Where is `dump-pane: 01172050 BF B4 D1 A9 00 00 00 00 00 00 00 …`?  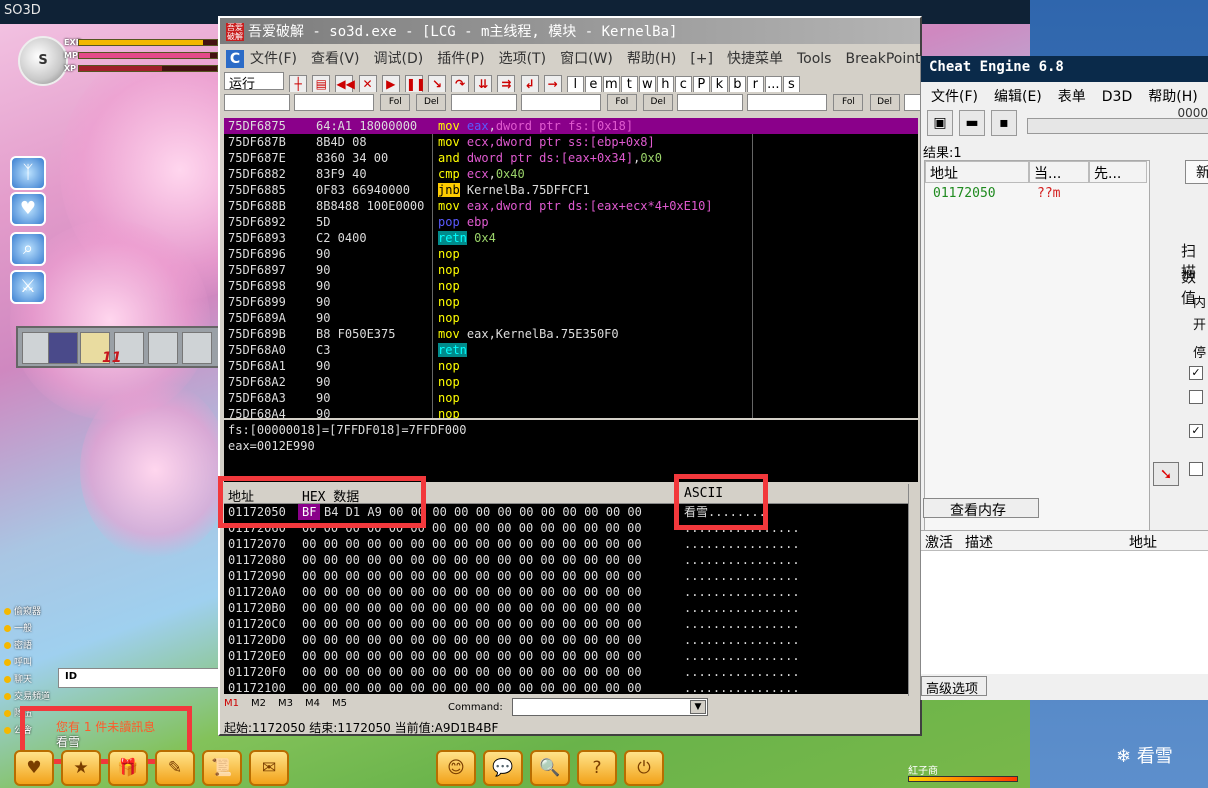
dump-pane: 01172050 BF B4 D1 A9 00 00 00 00 00 00 00 … is located at coordinates (567, 599).